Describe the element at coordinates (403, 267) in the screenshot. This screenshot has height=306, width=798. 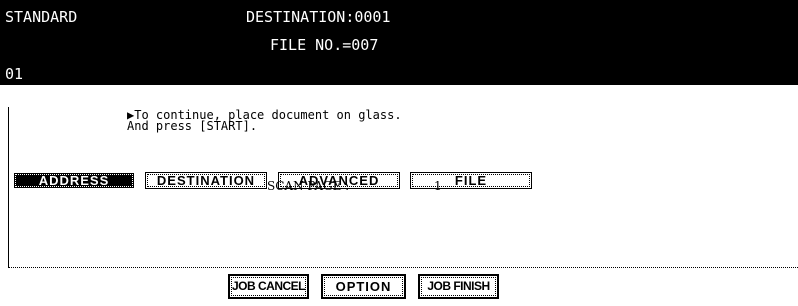
I see `divider` at that location.